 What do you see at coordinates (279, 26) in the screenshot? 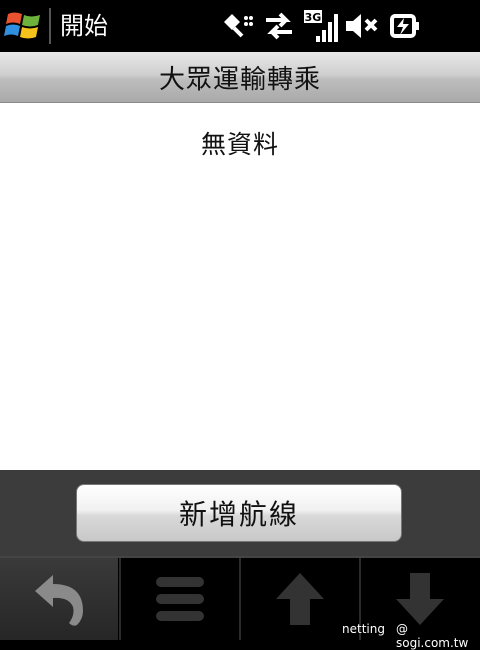
I see `data-transfer-icon` at bounding box center [279, 26].